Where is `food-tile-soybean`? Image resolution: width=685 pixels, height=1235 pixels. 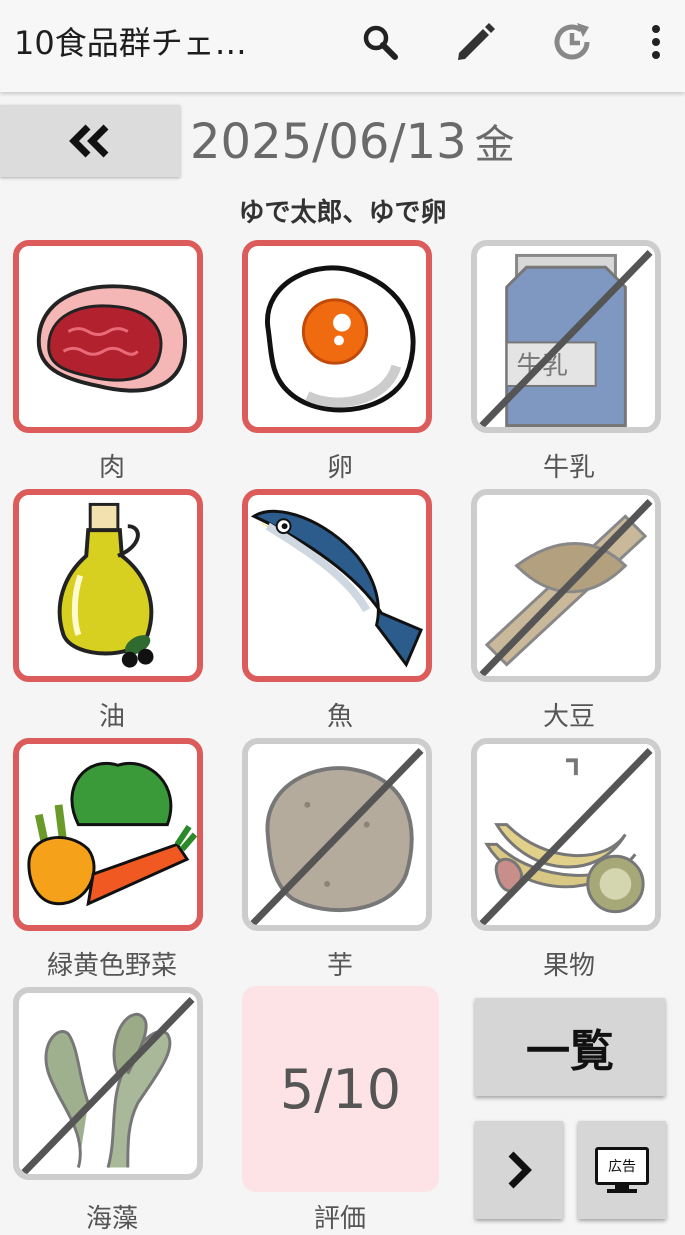 food-tile-soybean is located at coordinates (566, 585).